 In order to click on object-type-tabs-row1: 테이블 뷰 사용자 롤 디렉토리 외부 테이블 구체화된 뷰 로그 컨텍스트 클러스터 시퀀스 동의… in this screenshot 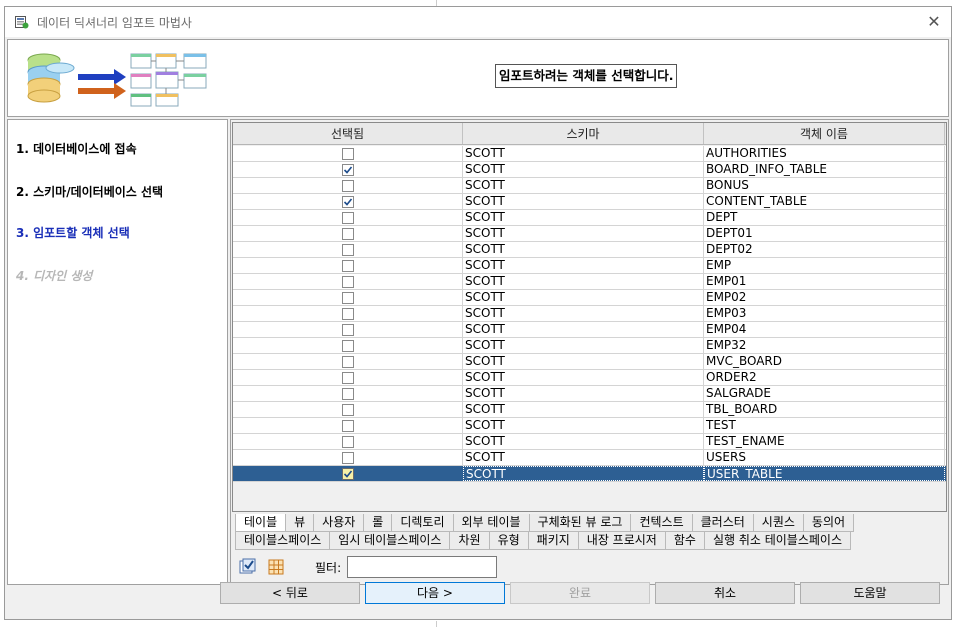, I will do `click(545, 523)`.